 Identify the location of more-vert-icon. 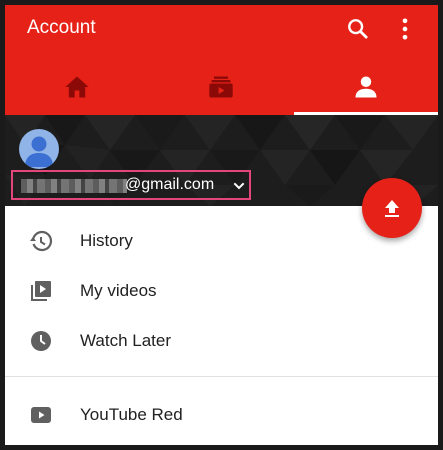
(405, 29).